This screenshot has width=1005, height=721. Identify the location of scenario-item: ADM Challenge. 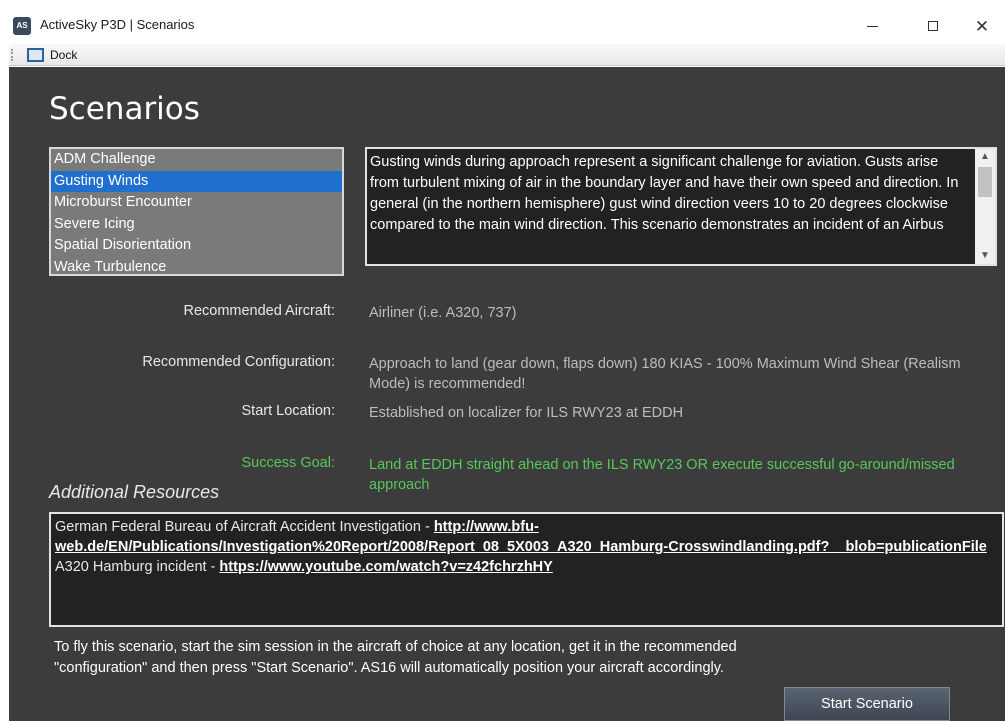
(196, 160).